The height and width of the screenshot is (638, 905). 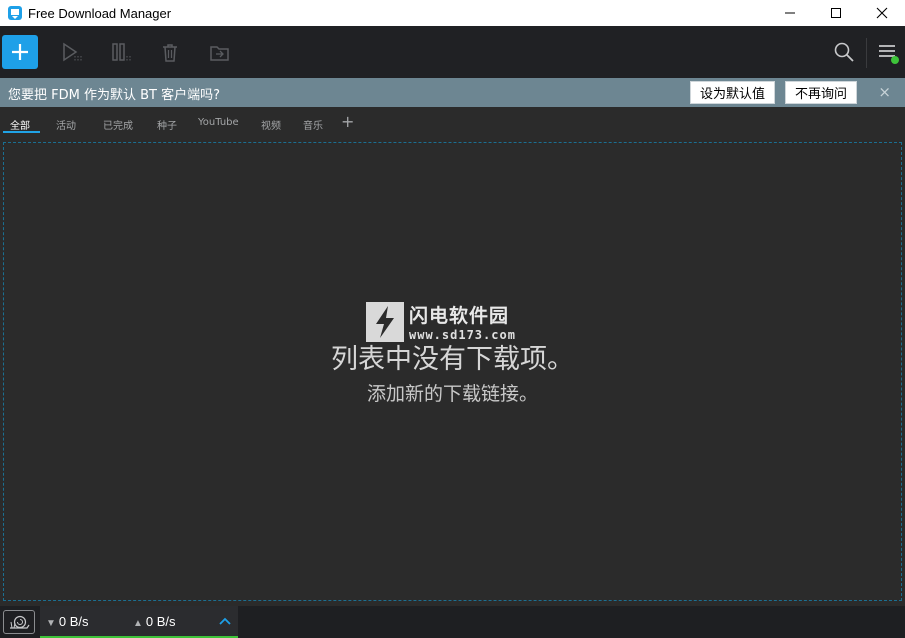 I want to click on upload-speed-value: 0 B/s, so click(x=160, y=621).